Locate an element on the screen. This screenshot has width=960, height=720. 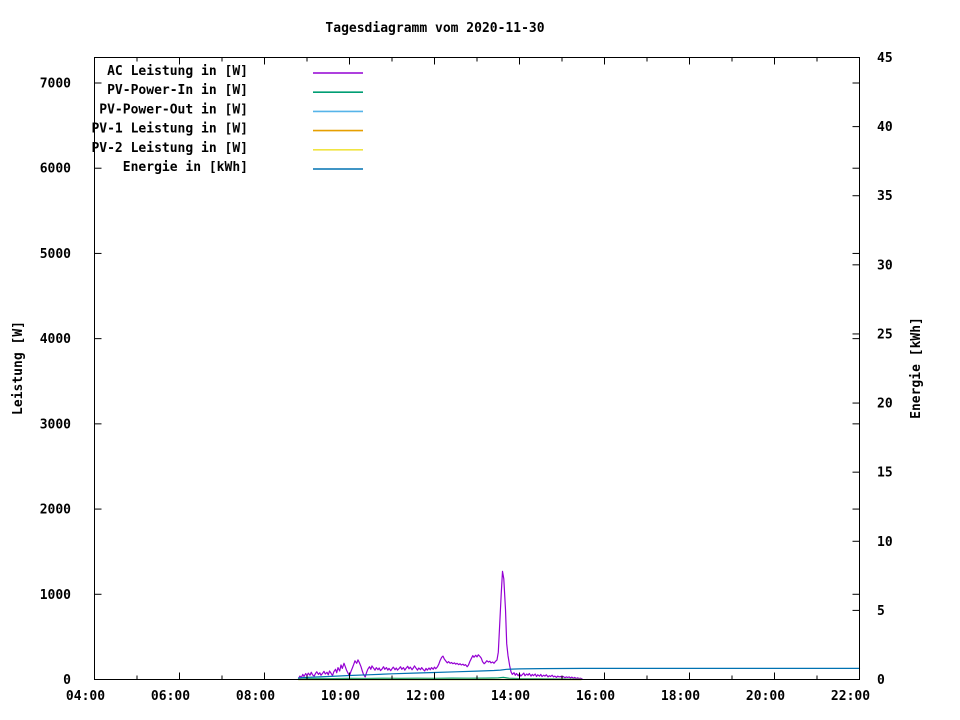
legend-label: PV-Power-Out in [W] is located at coordinates (173, 109).